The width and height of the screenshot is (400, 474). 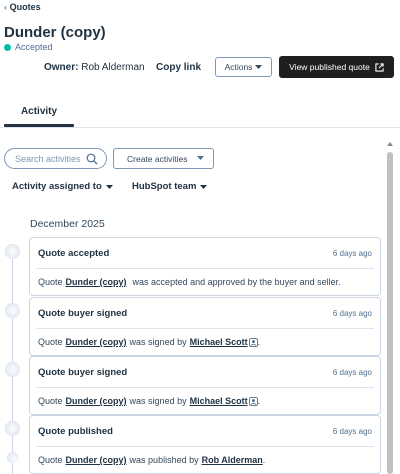 I want to click on search-placeholder: Search activities, so click(x=48, y=158).